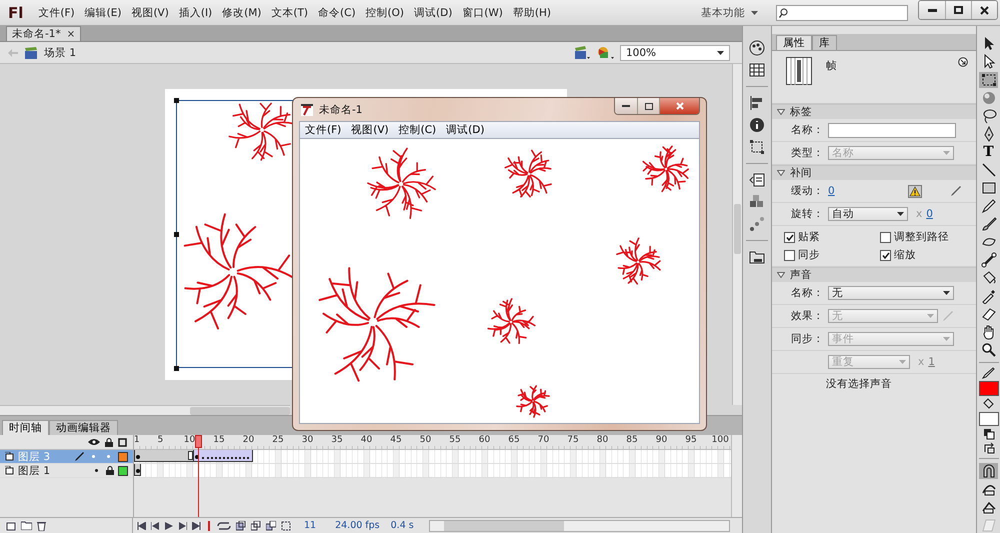  What do you see at coordinates (988, 434) in the screenshot?
I see `default-colors-icon` at bounding box center [988, 434].